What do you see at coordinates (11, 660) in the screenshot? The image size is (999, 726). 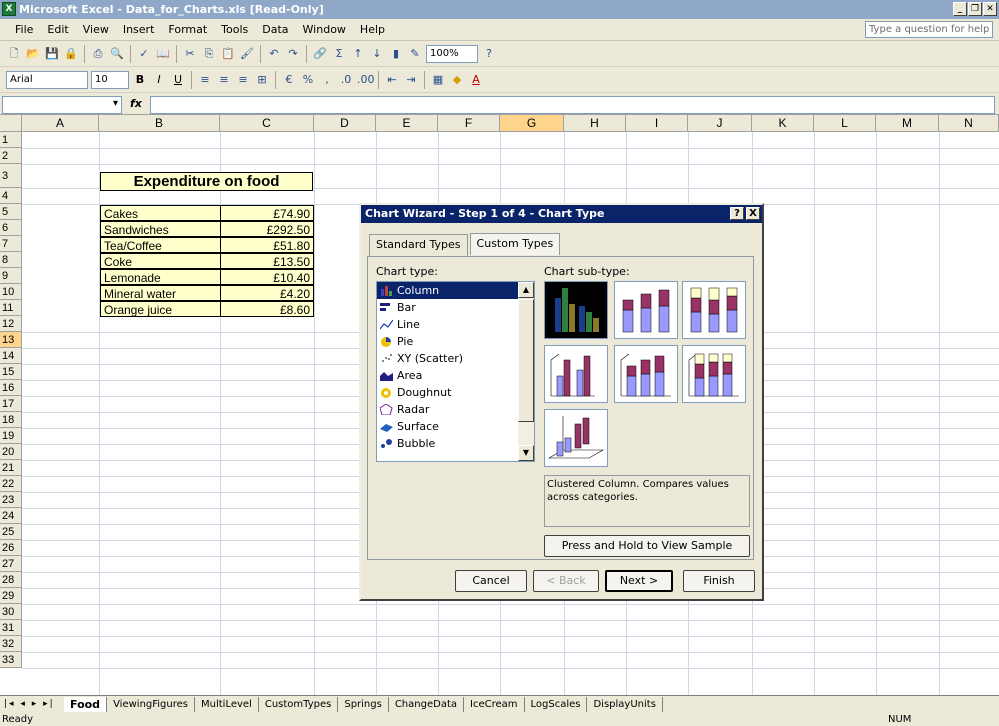 I see `row-header: 33` at bounding box center [11, 660].